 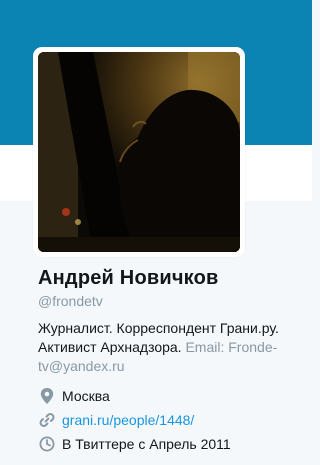 I want to click on profile-location: Москва, so click(x=74, y=396).